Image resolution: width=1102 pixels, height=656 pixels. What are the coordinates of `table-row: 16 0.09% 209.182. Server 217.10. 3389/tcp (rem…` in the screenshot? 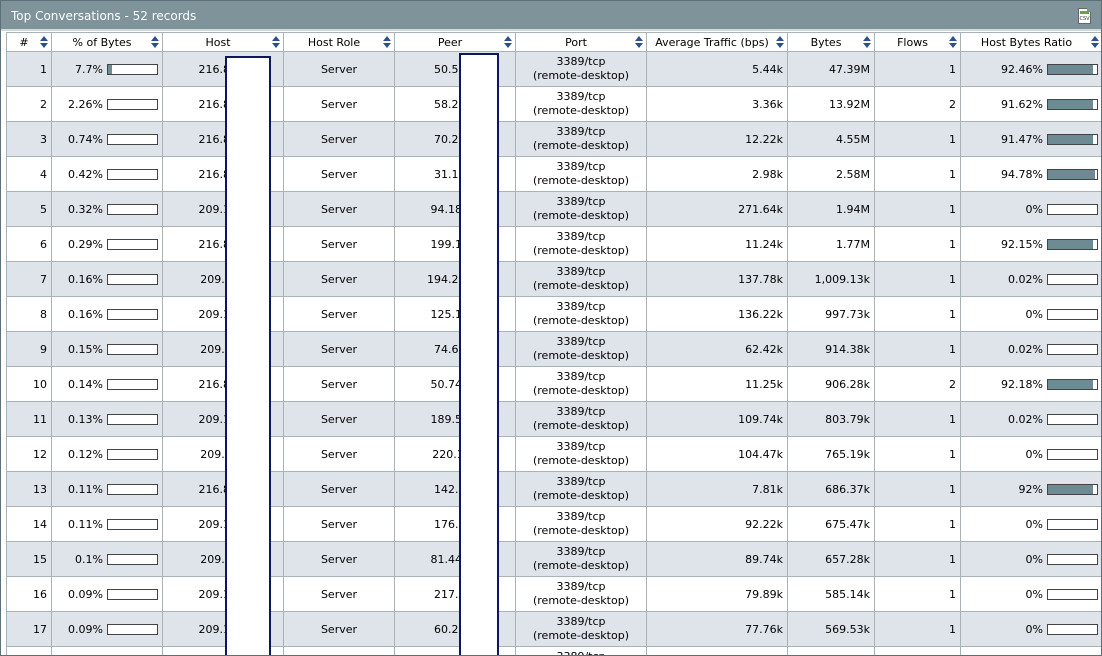 It's located at (553, 594).